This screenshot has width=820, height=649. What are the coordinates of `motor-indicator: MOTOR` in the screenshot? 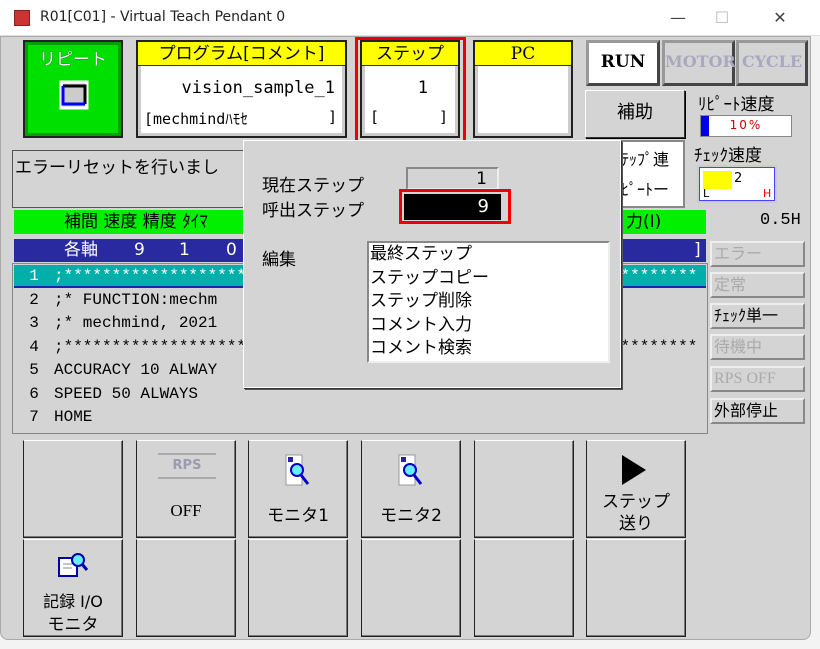 It's located at (699, 63).